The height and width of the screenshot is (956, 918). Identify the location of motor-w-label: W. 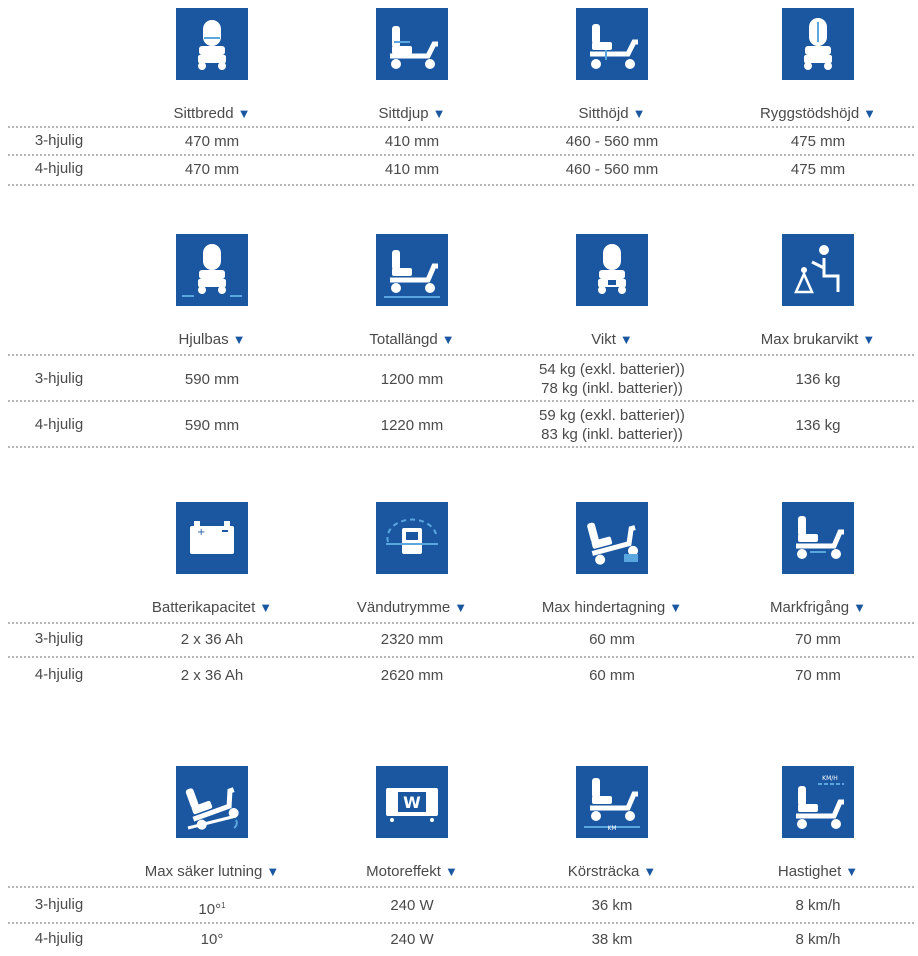
(412, 802).